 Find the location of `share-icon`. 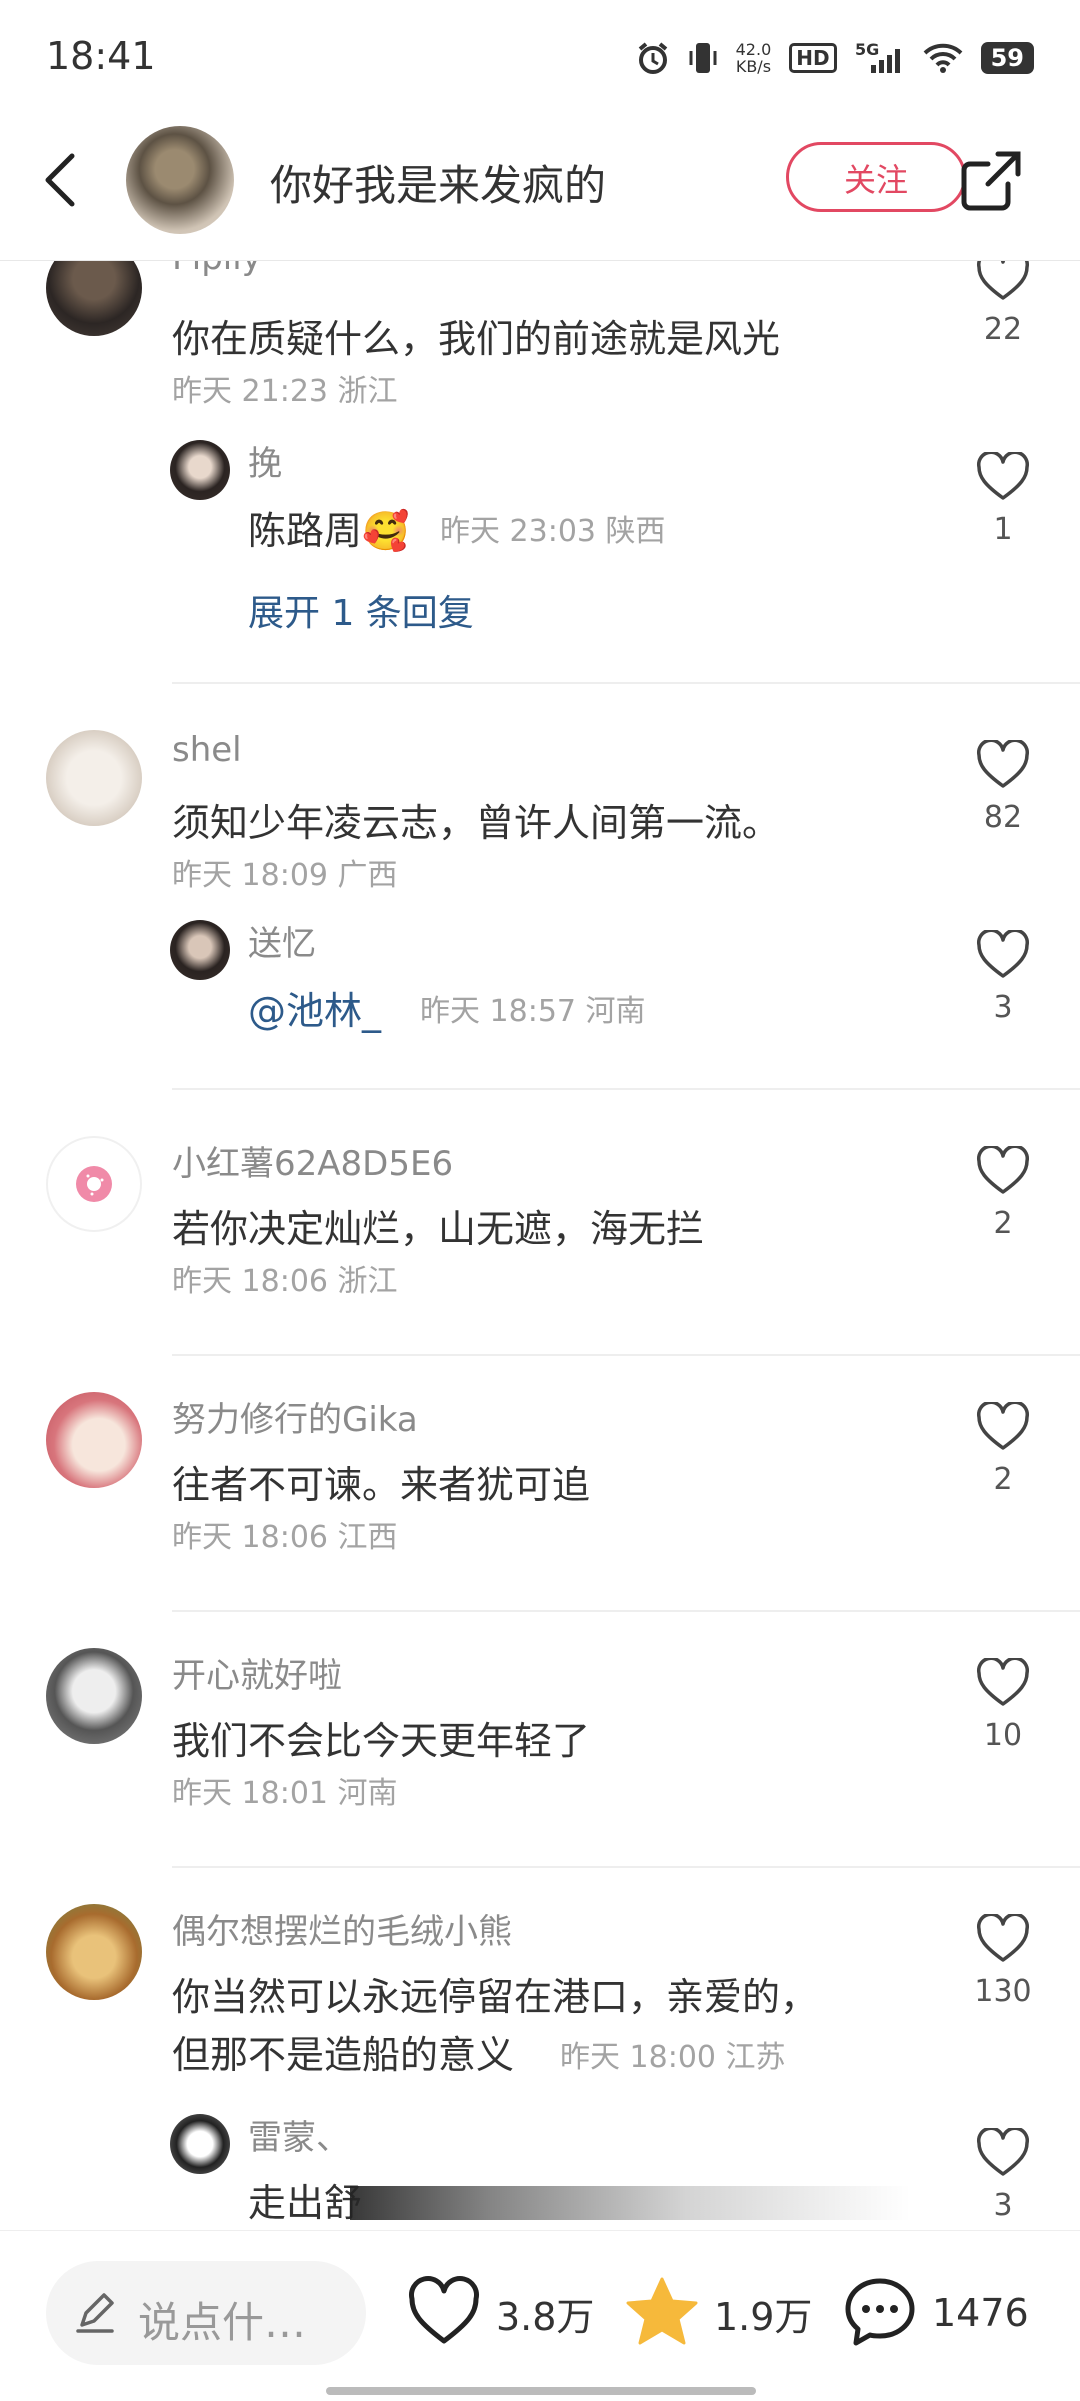

share-icon is located at coordinates (991, 181).